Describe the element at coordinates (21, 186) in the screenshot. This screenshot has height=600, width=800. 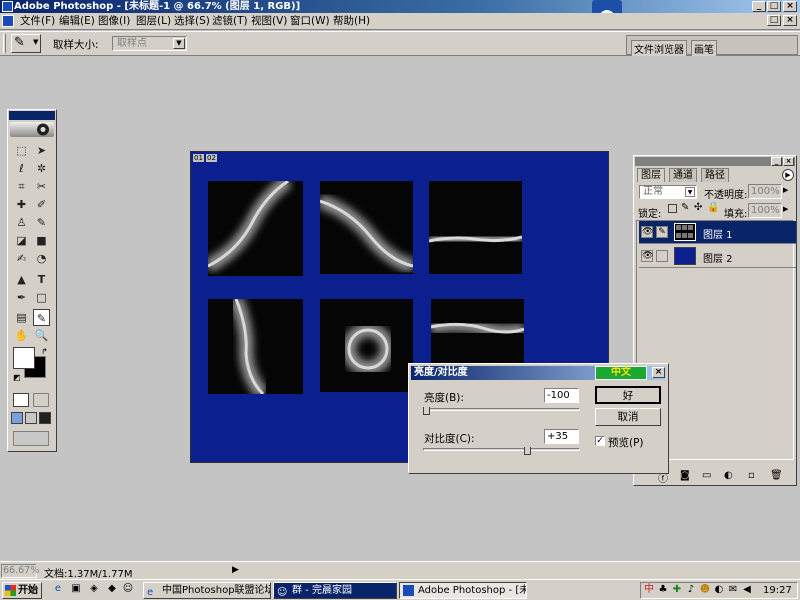
I see `crop-tool-icon: ⌗` at that location.